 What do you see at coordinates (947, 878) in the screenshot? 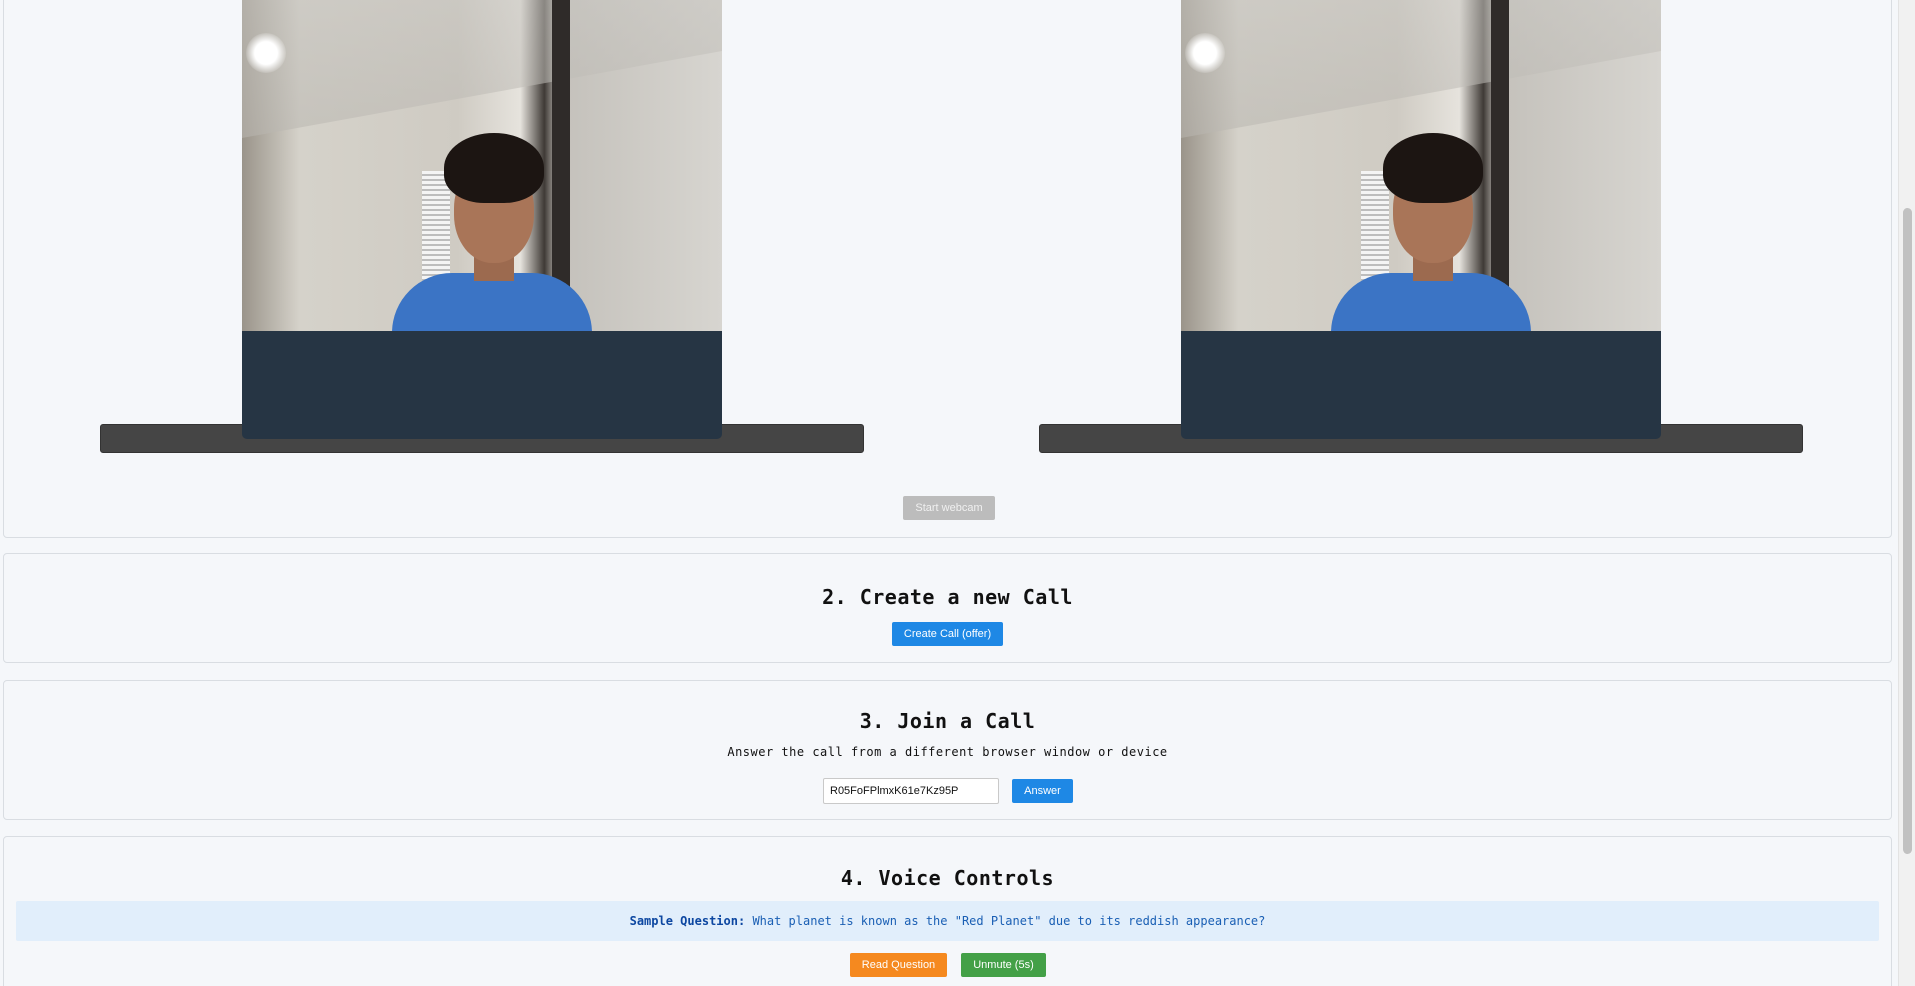
I see `voice-controls-heading: 4. Voice Controls` at bounding box center [947, 878].